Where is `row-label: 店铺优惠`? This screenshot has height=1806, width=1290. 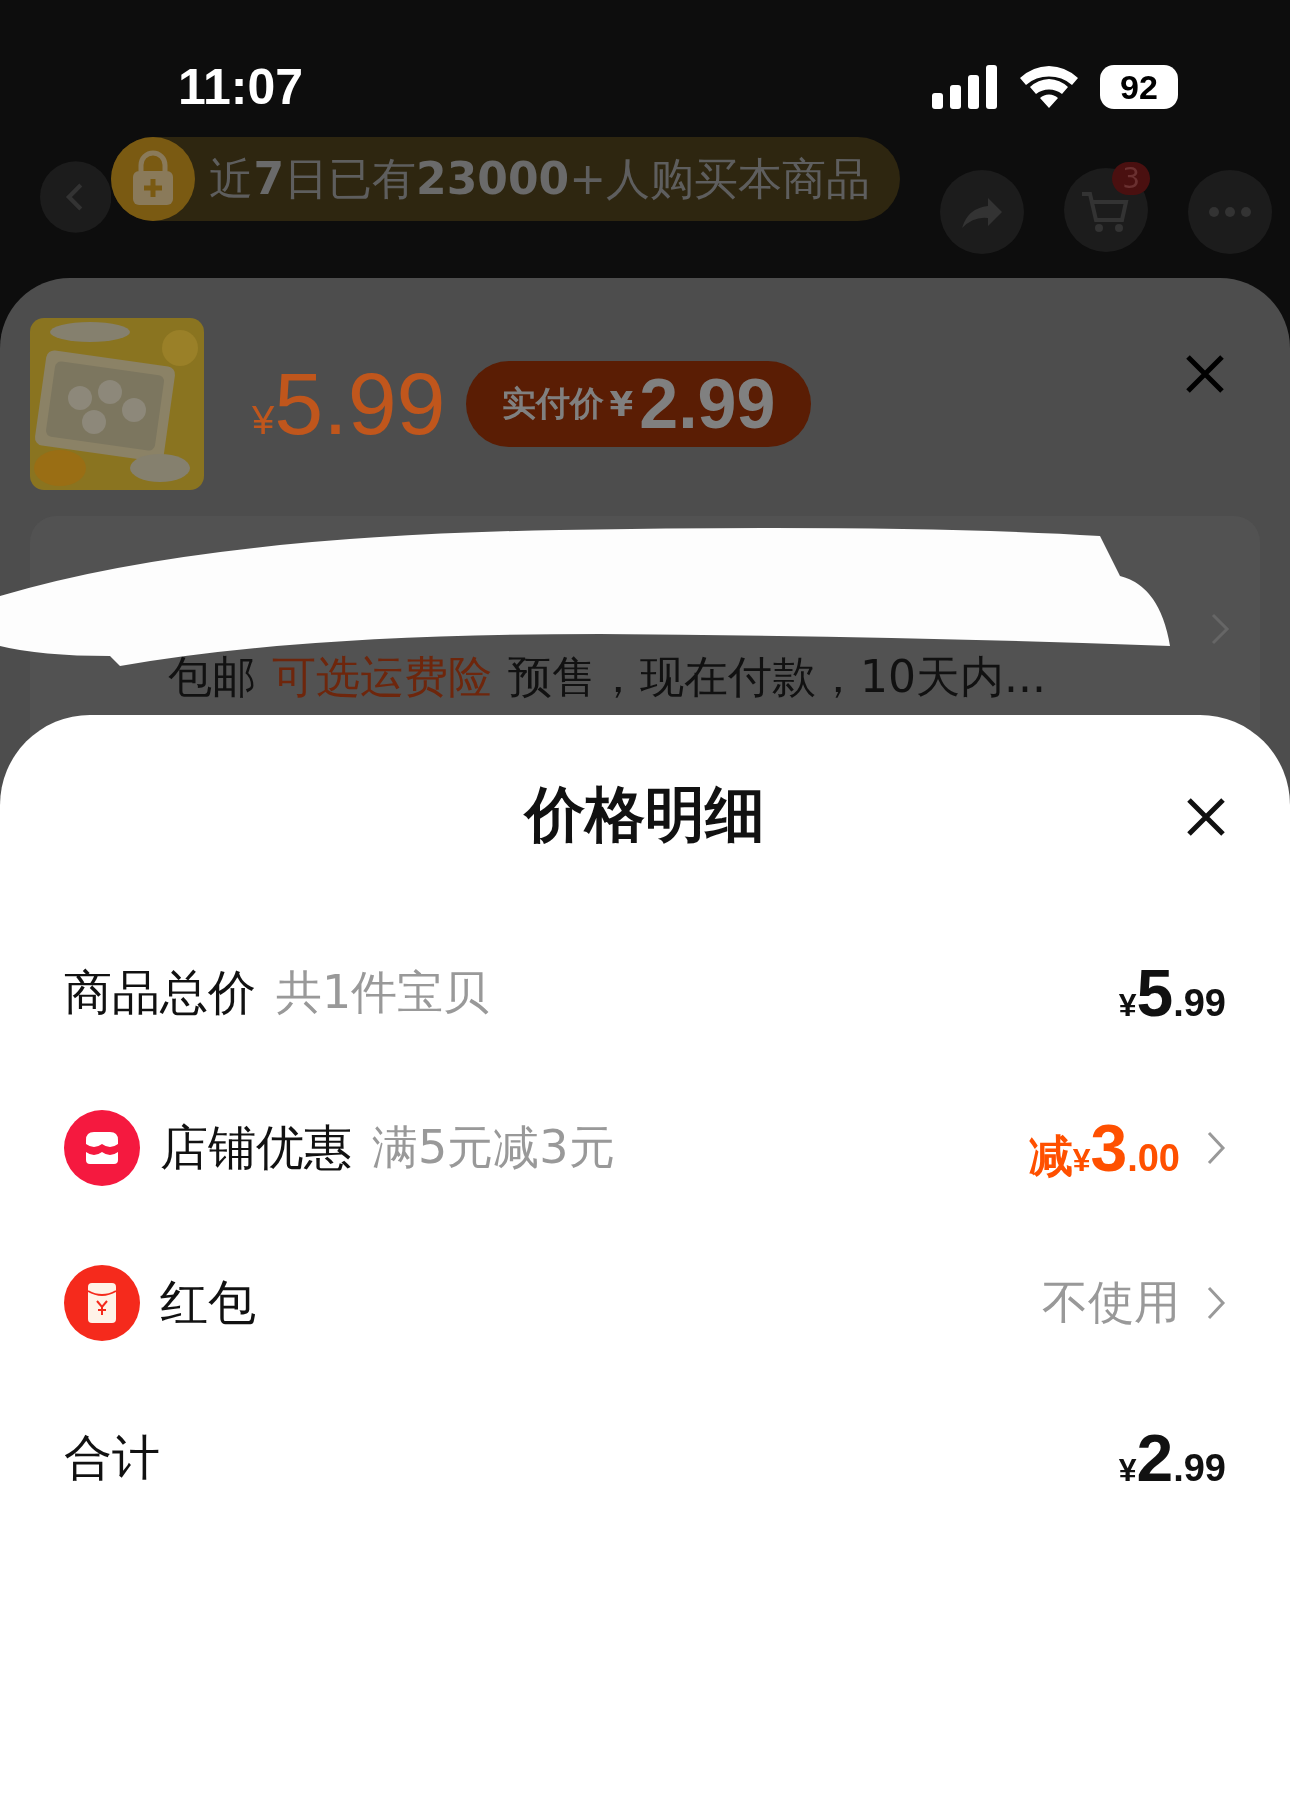 row-label: 店铺优惠 is located at coordinates (256, 1147).